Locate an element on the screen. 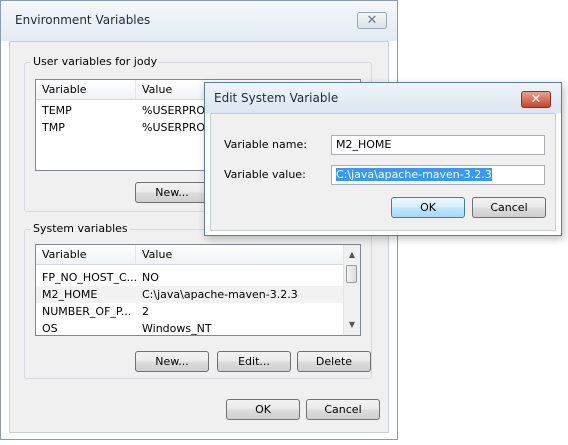 The height and width of the screenshot is (445, 568). edit-close-button: ✕ is located at coordinates (536, 99).